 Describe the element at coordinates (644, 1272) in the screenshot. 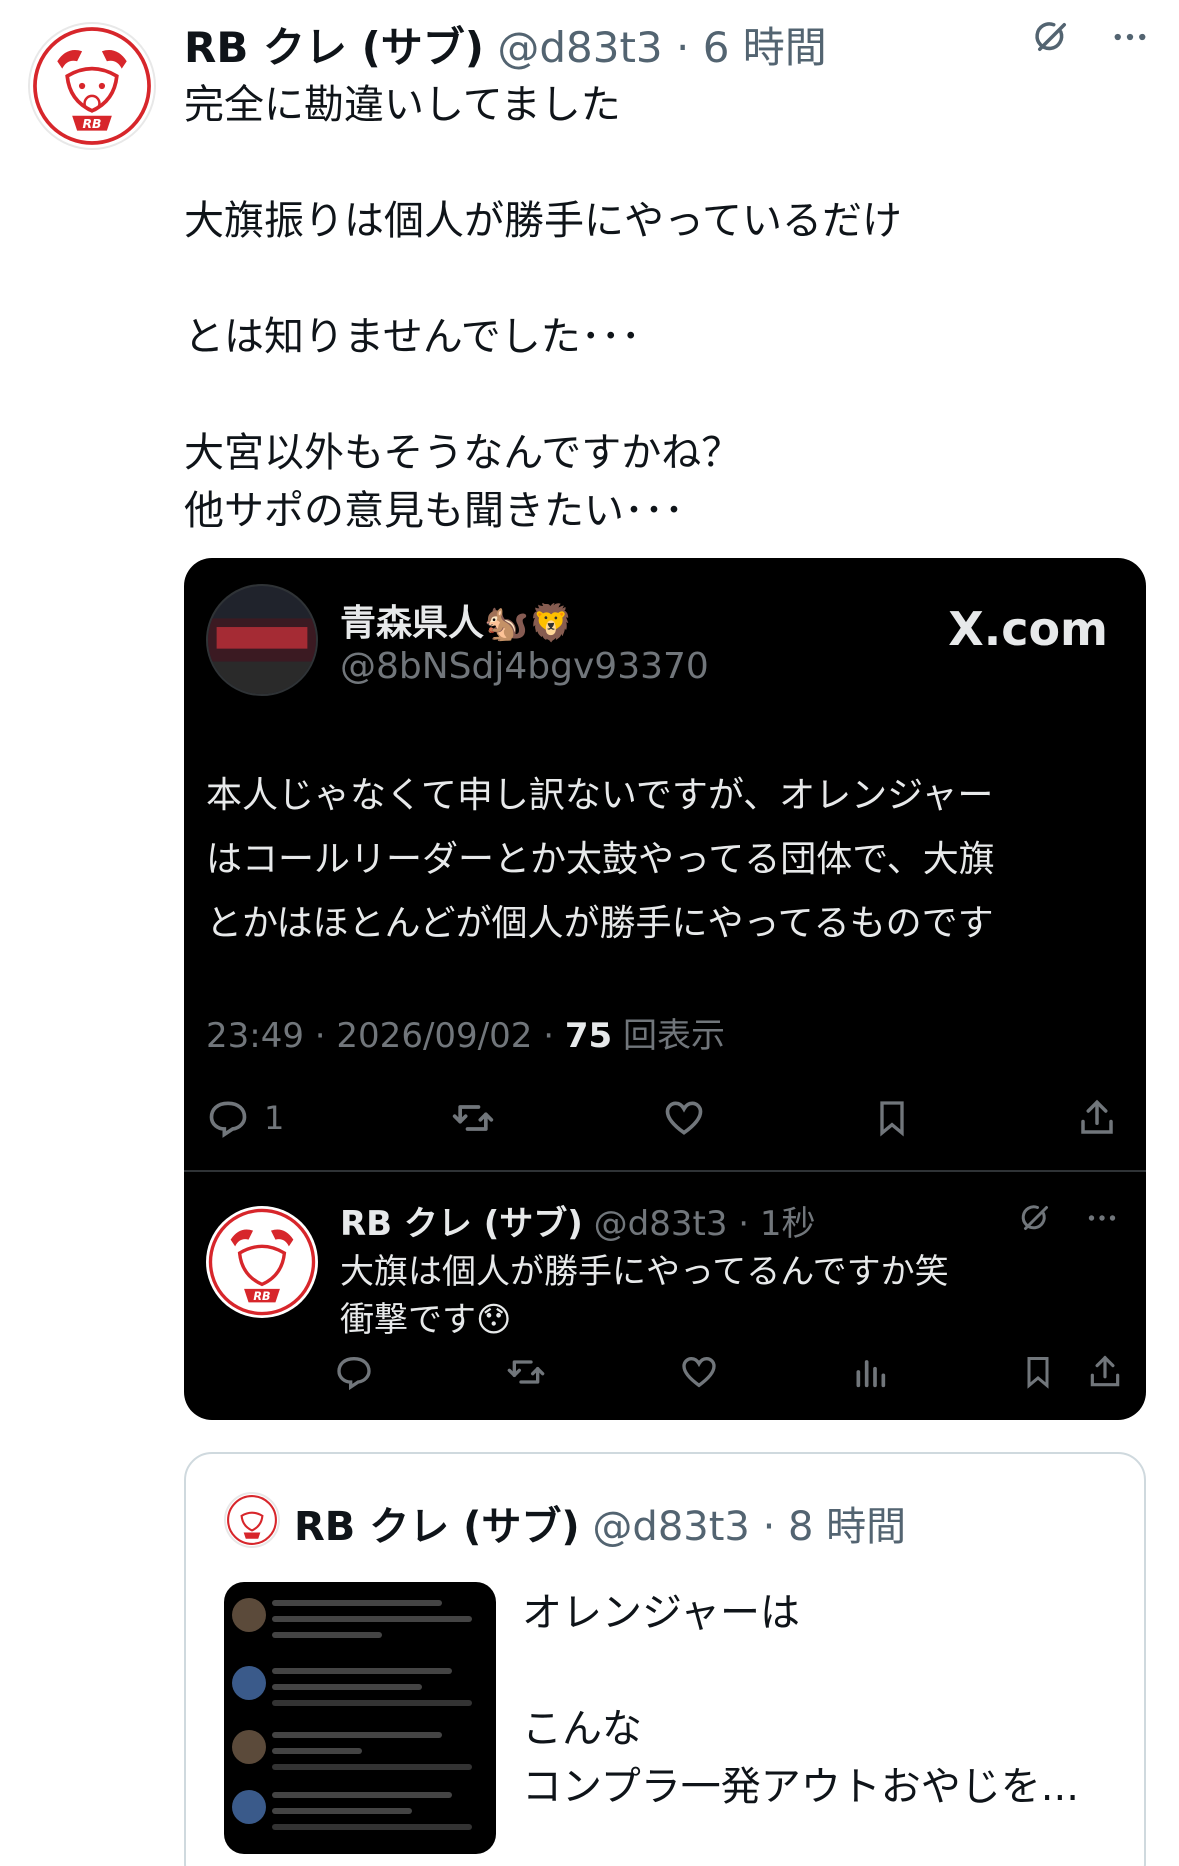

I see `reply-line: 大旗は個人が勝手にやってるんですか笑` at that location.